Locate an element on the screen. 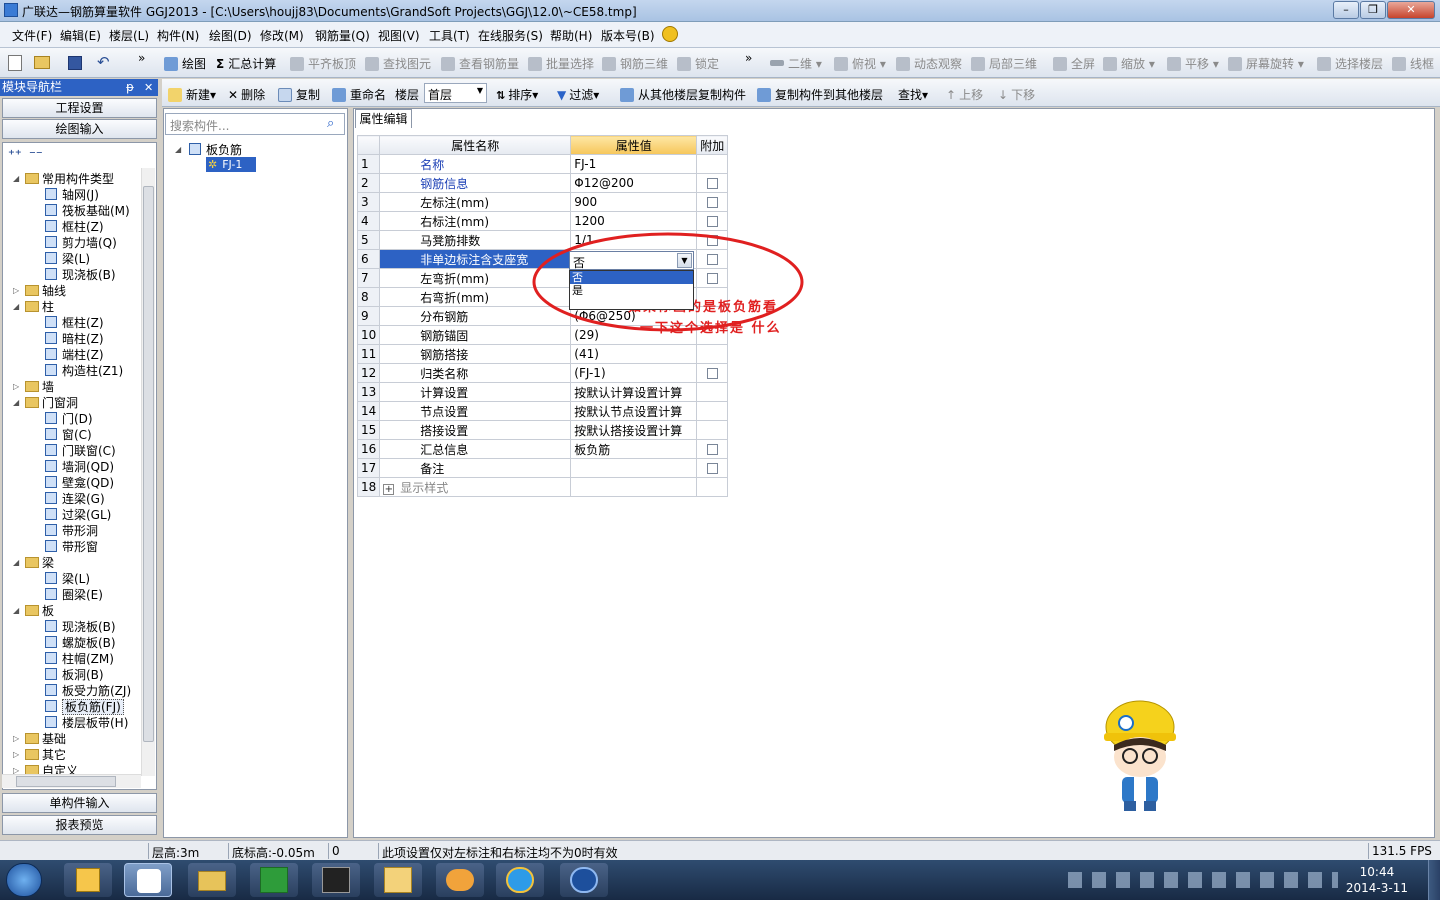 This screenshot has height=900, width=1440. toolbar-local-3d: 局部三维 is located at coordinates (1004, 63).